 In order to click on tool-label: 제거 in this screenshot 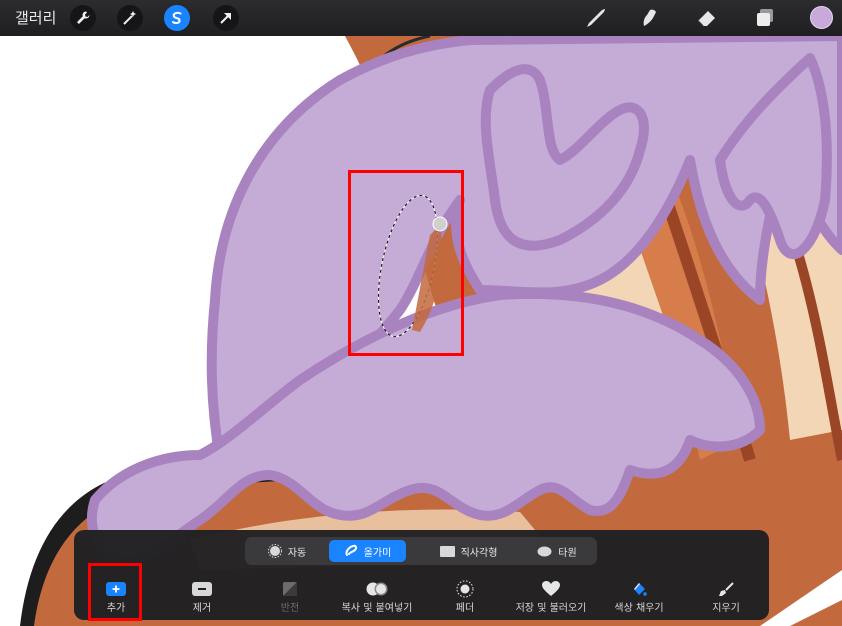, I will do `click(202, 608)`.